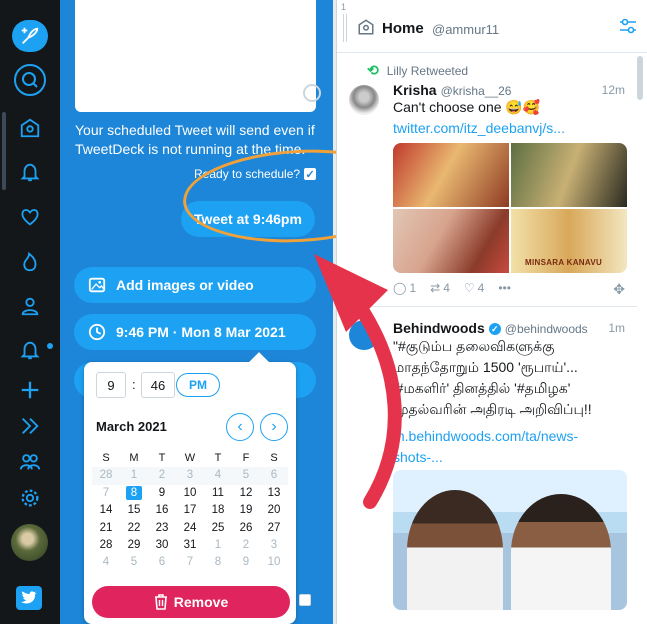 The width and height of the screenshot is (647, 624). What do you see at coordinates (30, 498) in the screenshot?
I see `settings-button` at bounding box center [30, 498].